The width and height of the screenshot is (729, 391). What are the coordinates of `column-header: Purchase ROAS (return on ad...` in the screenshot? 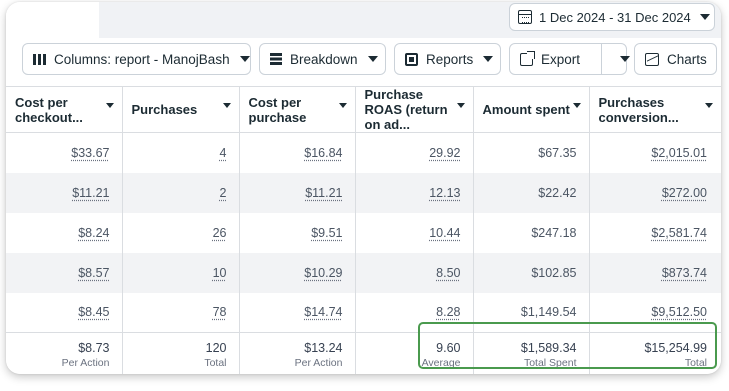 It's located at (414, 109).